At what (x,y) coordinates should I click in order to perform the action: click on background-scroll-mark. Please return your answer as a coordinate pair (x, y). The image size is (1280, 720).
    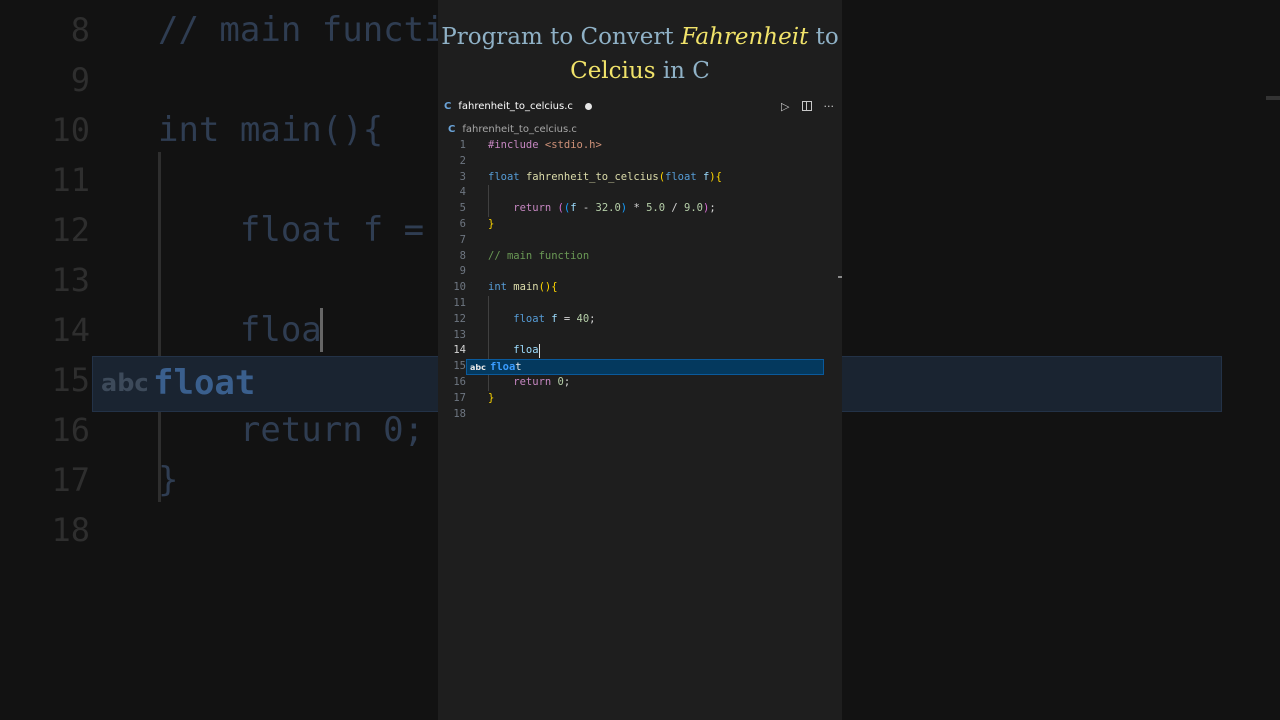
    Looking at the image, I should click on (1273, 98).